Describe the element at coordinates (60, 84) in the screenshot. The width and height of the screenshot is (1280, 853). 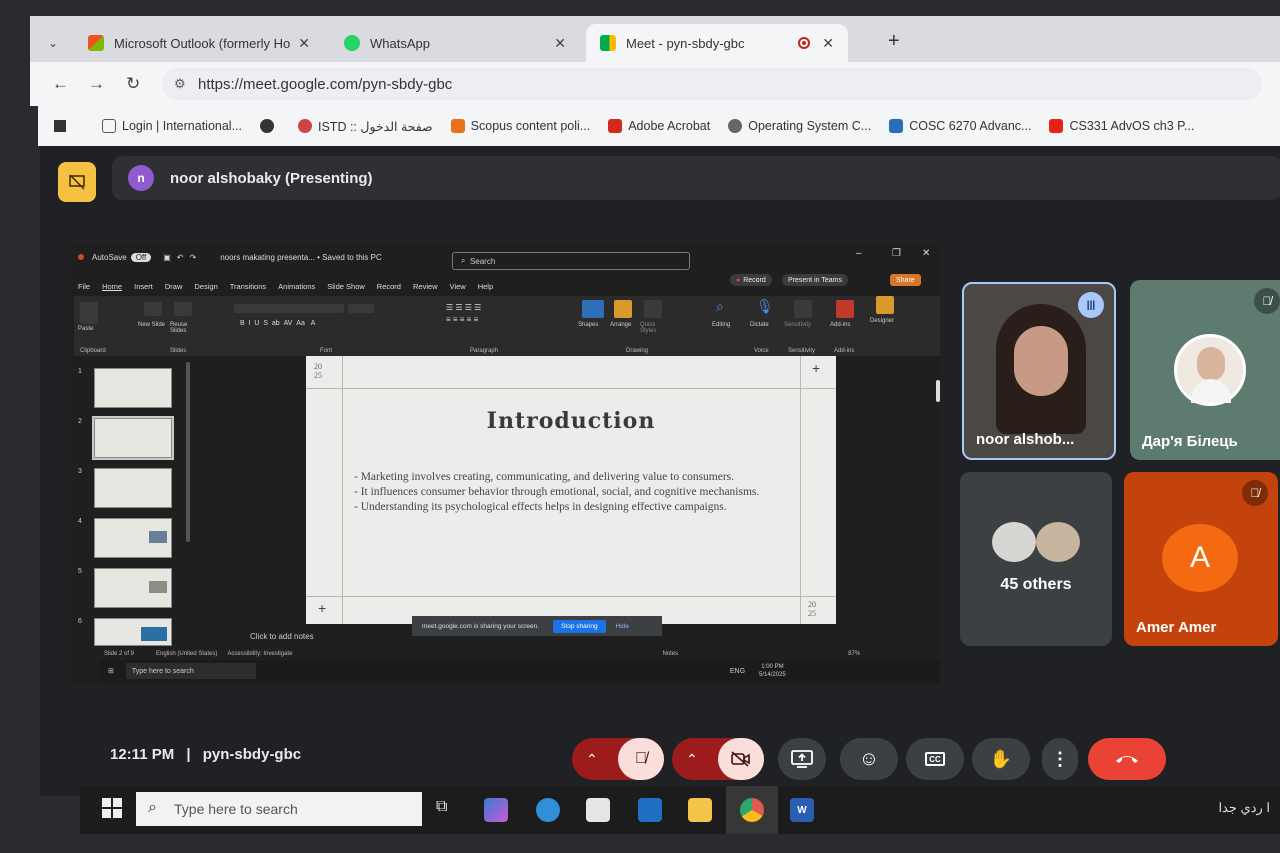
I see `back-icon: ←` at that location.